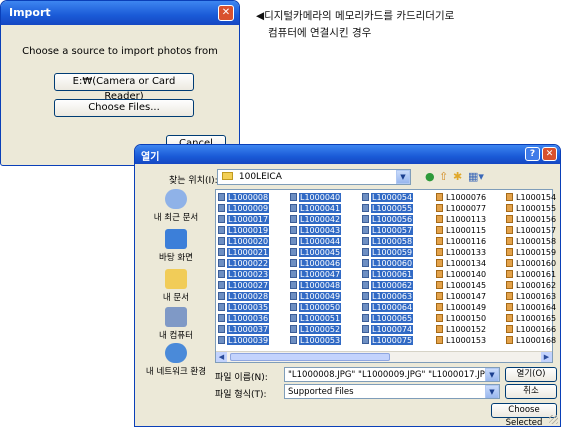 The image size is (561, 427). What do you see at coordinates (316, 285) in the screenshot?
I see `file-item: L1000048` at bounding box center [316, 285].